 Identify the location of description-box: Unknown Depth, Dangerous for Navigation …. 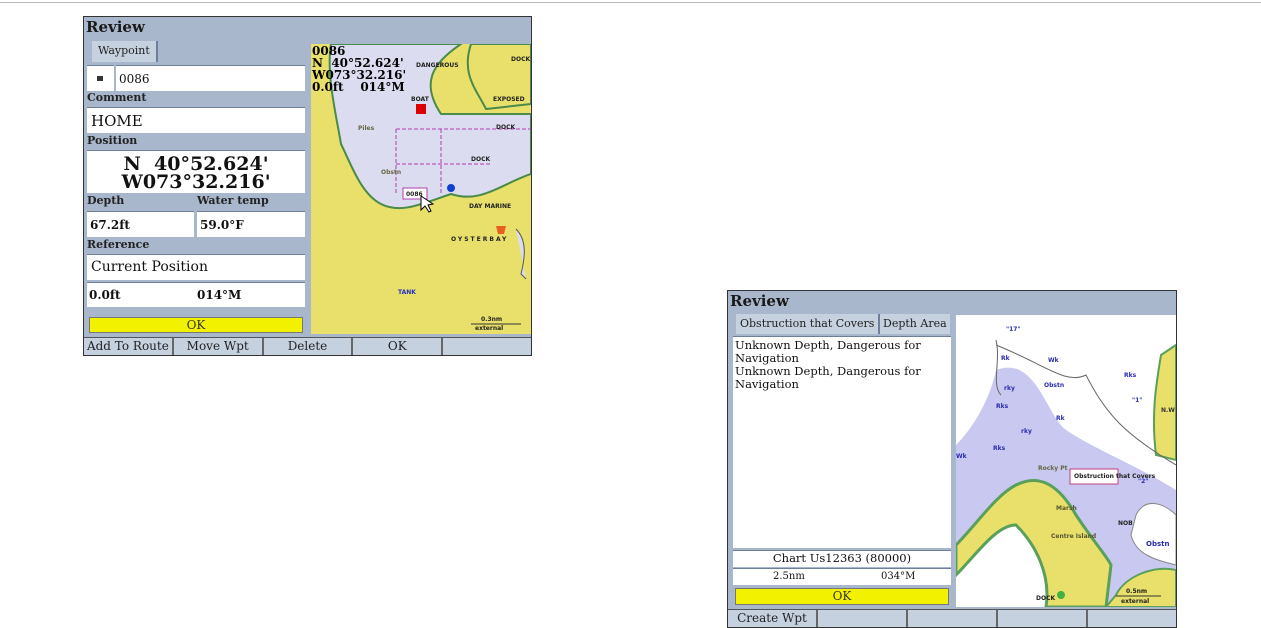
(842, 442).